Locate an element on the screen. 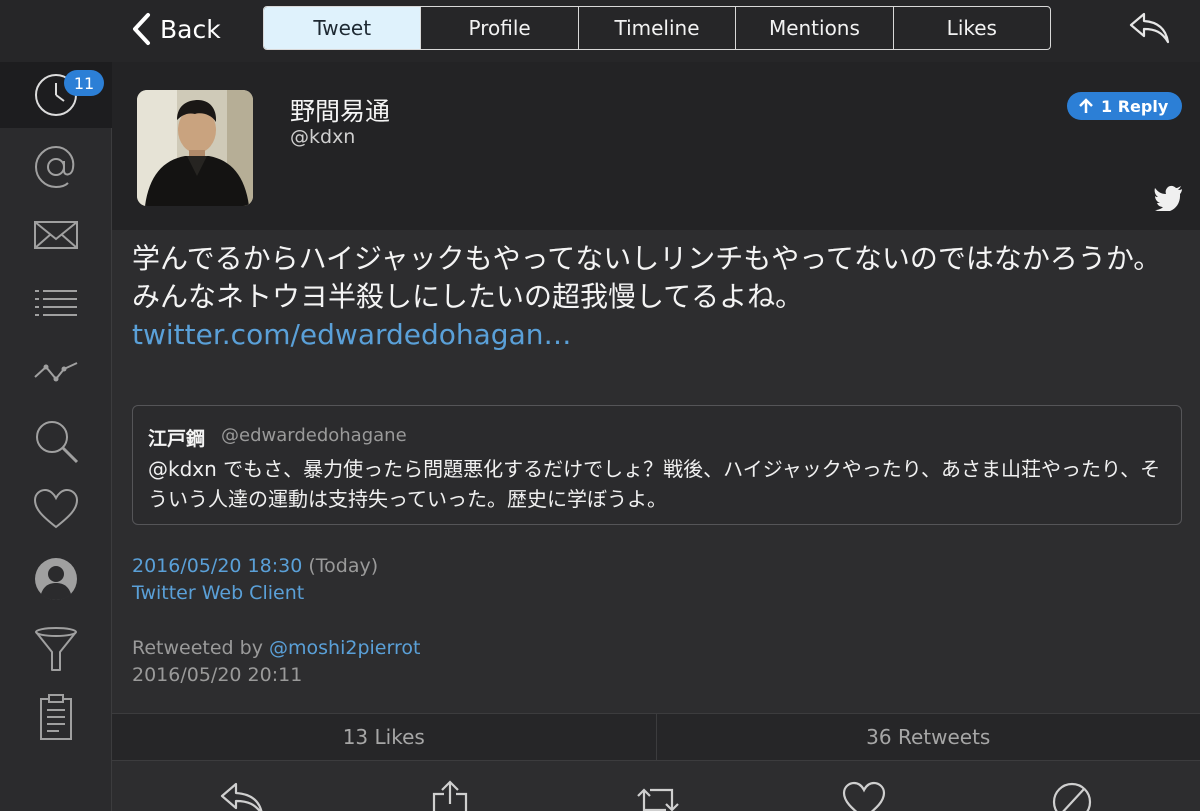  sidebar-item-messages is located at coordinates (56, 235).